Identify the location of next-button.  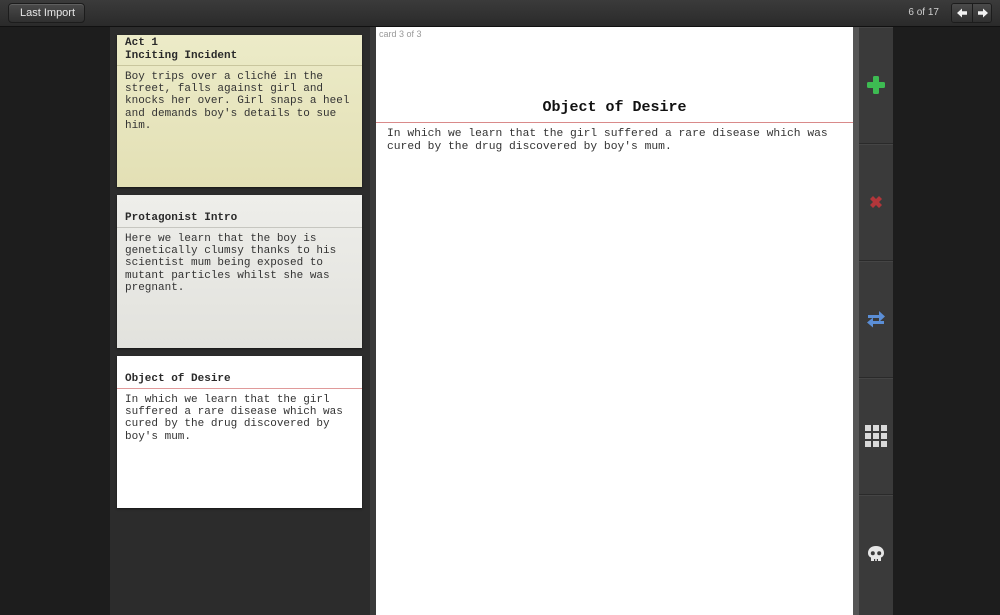
(981, 13).